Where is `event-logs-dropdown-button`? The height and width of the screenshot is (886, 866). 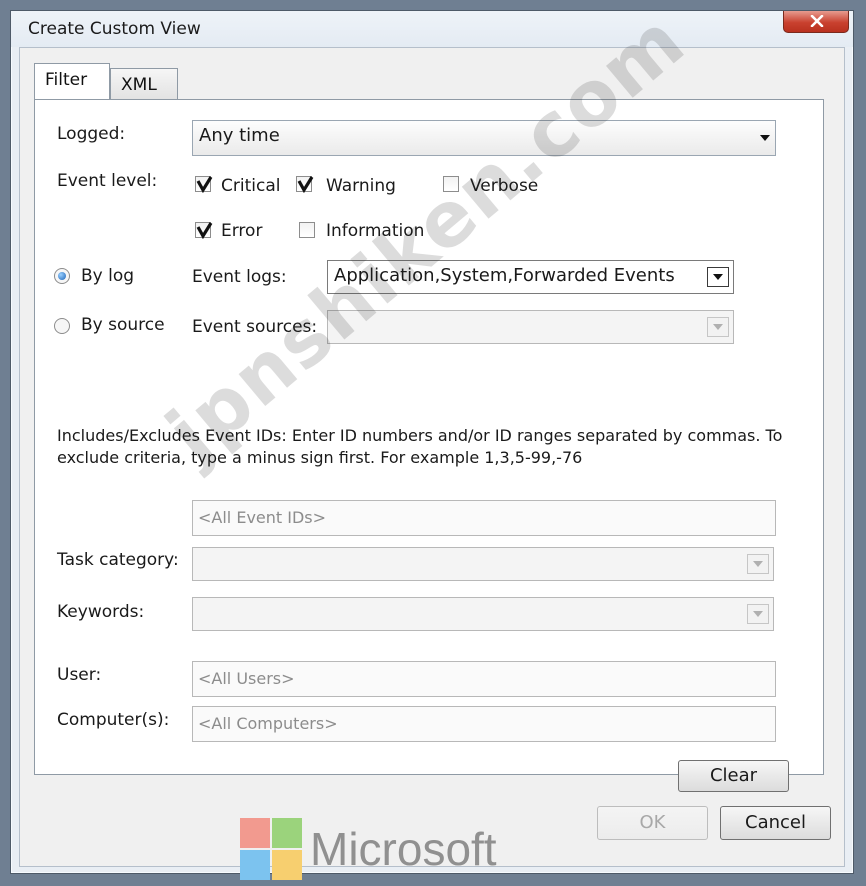
event-logs-dropdown-button is located at coordinates (718, 277).